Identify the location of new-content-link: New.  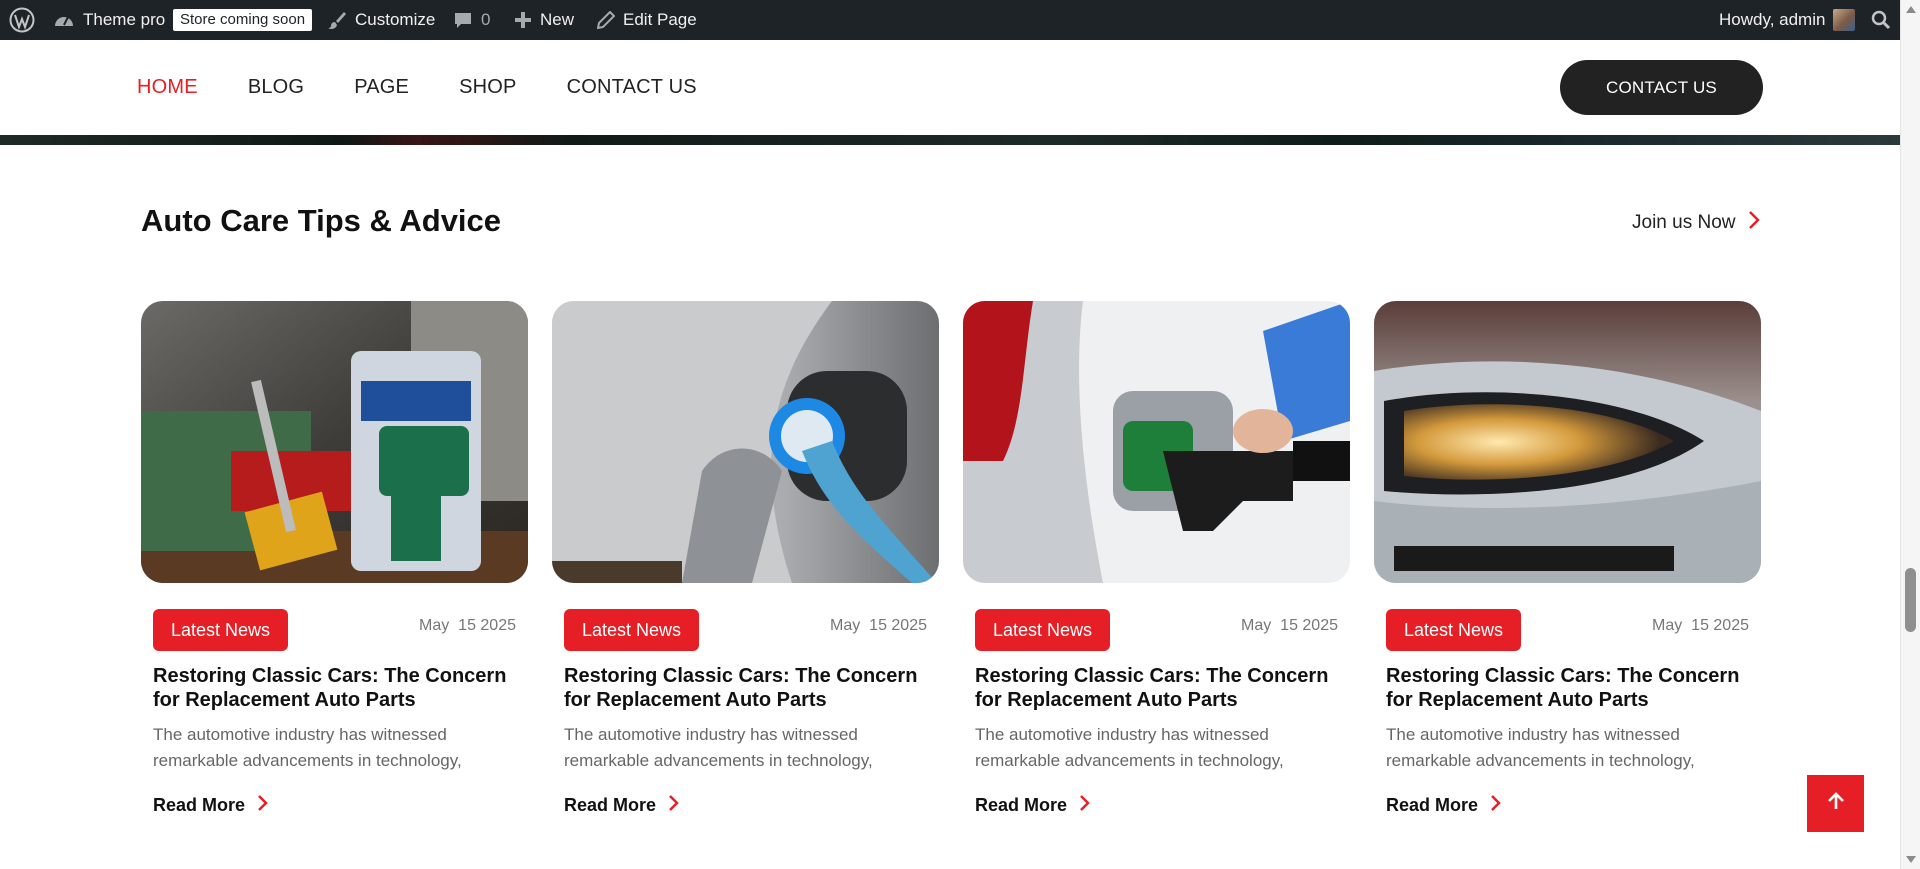
(544, 20).